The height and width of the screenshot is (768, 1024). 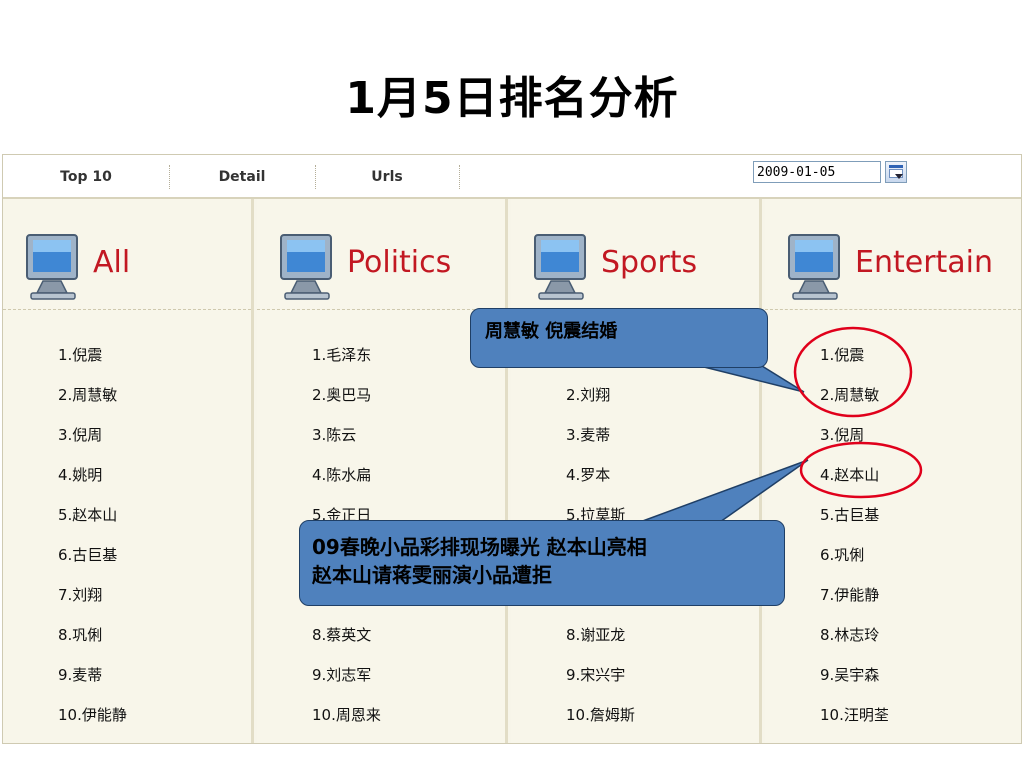 I want to click on callout-text: 09春晚小品彩排现场曝光 赵本山亮相, so click(x=479, y=547).